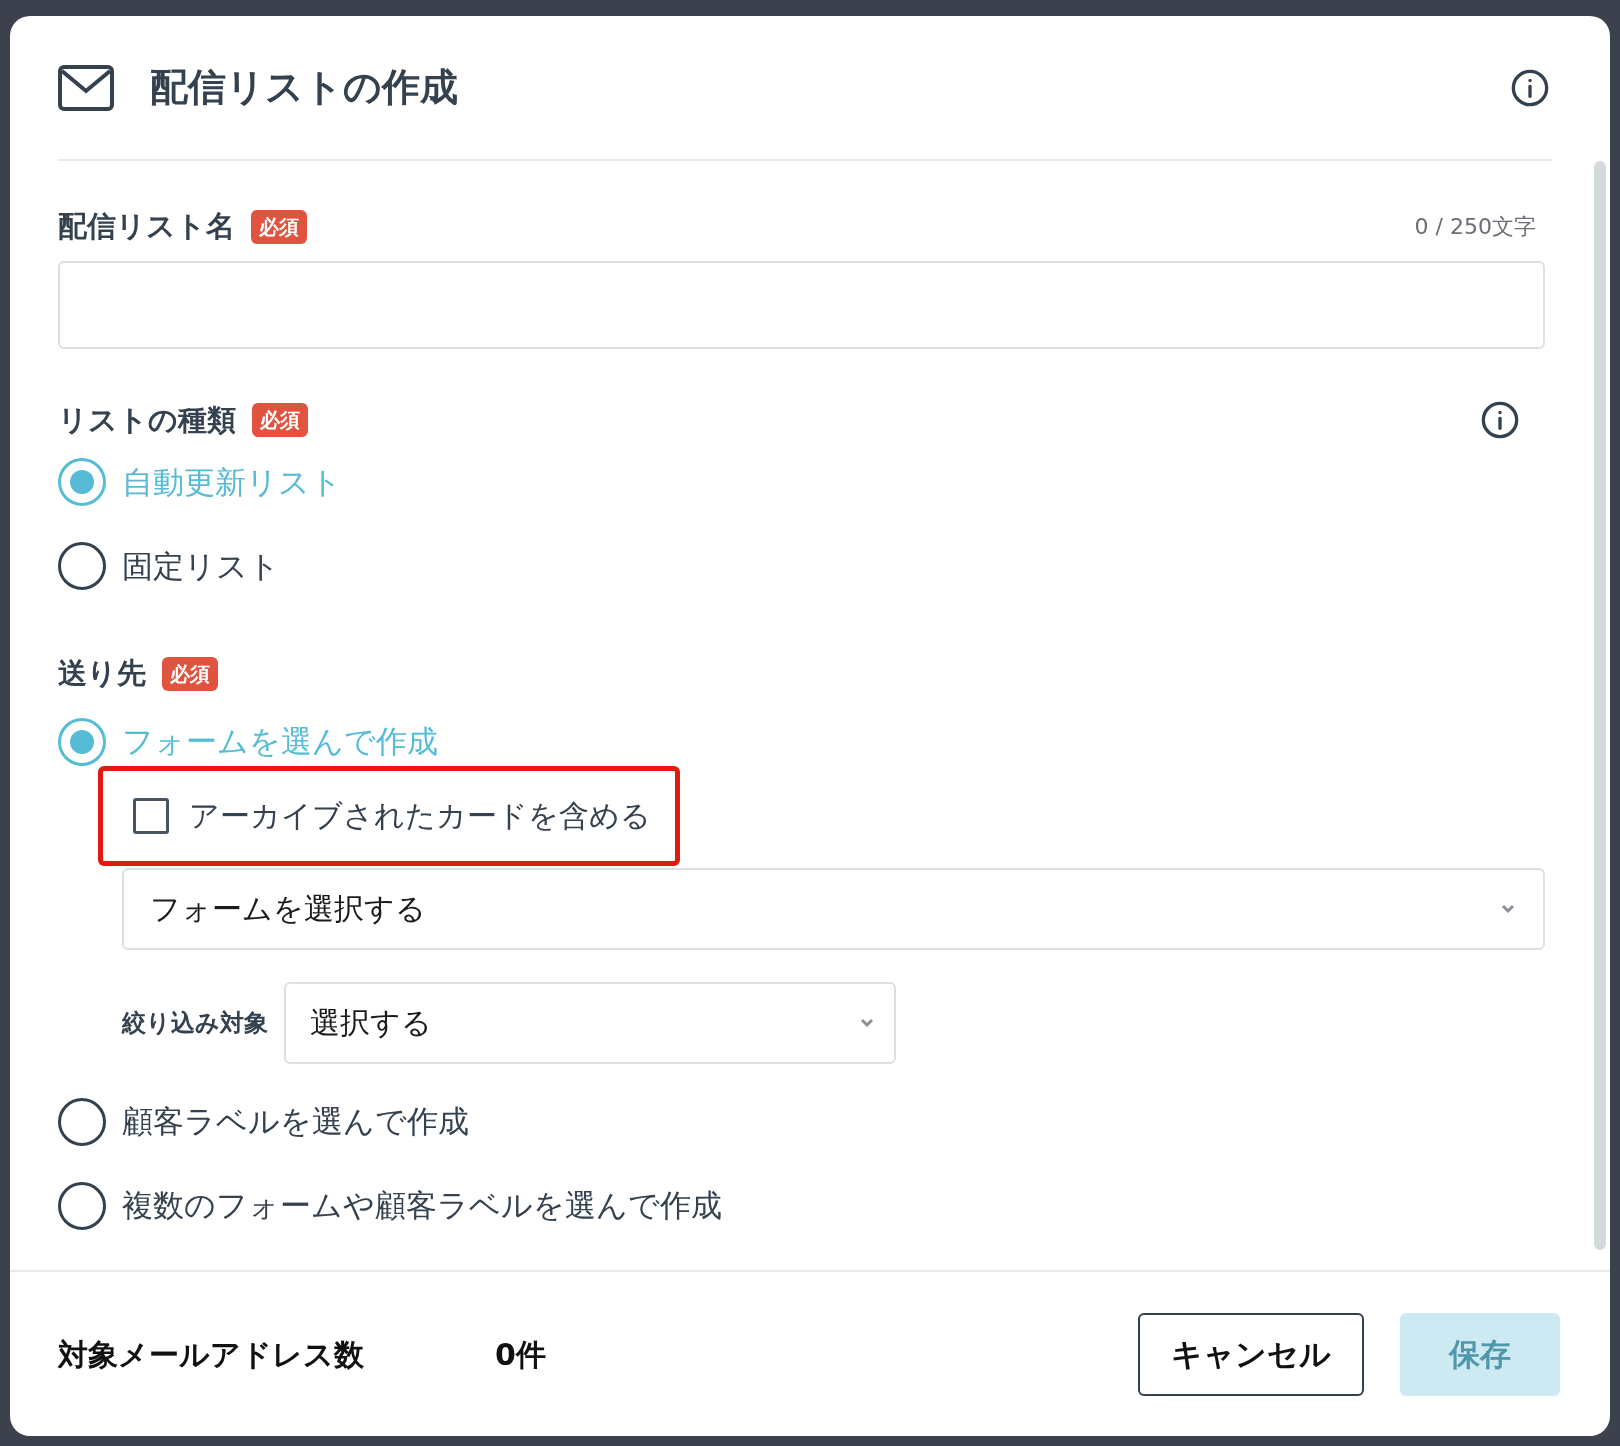 This screenshot has width=1620, height=1446. Describe the element at coordinates (805, 566) in the screenshot. I see `radio-option: 固定リスト` at that location.